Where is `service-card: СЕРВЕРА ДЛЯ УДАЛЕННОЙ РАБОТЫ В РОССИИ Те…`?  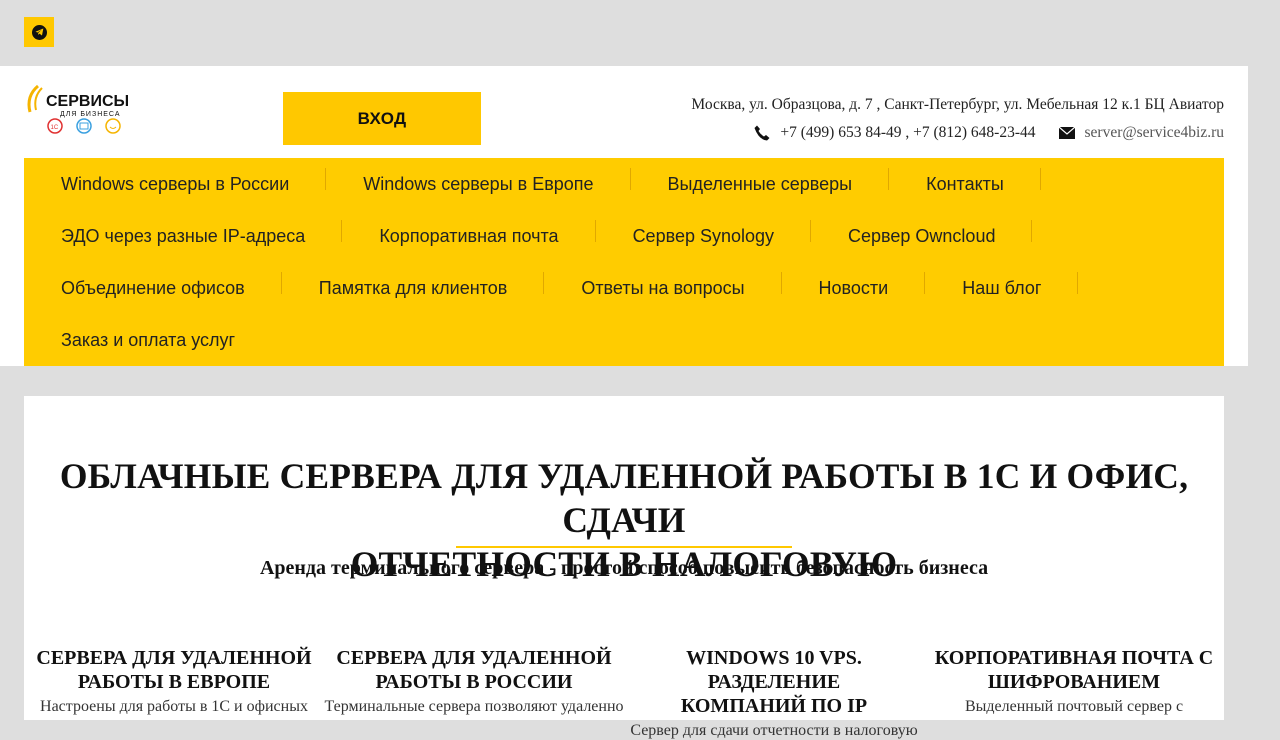 service-card: СЕРВЕРА ДЛЯ УДАЛЕННОЙ РАБОТЫ В РОССИИ Те… is located at coordinates (474, 693).